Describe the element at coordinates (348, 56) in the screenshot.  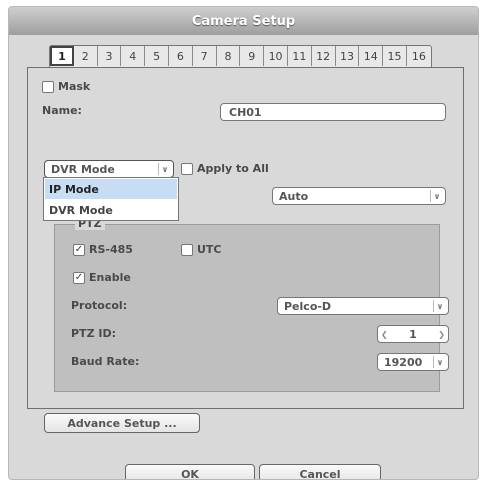
I see `channel-tab-13: 13` at that location.